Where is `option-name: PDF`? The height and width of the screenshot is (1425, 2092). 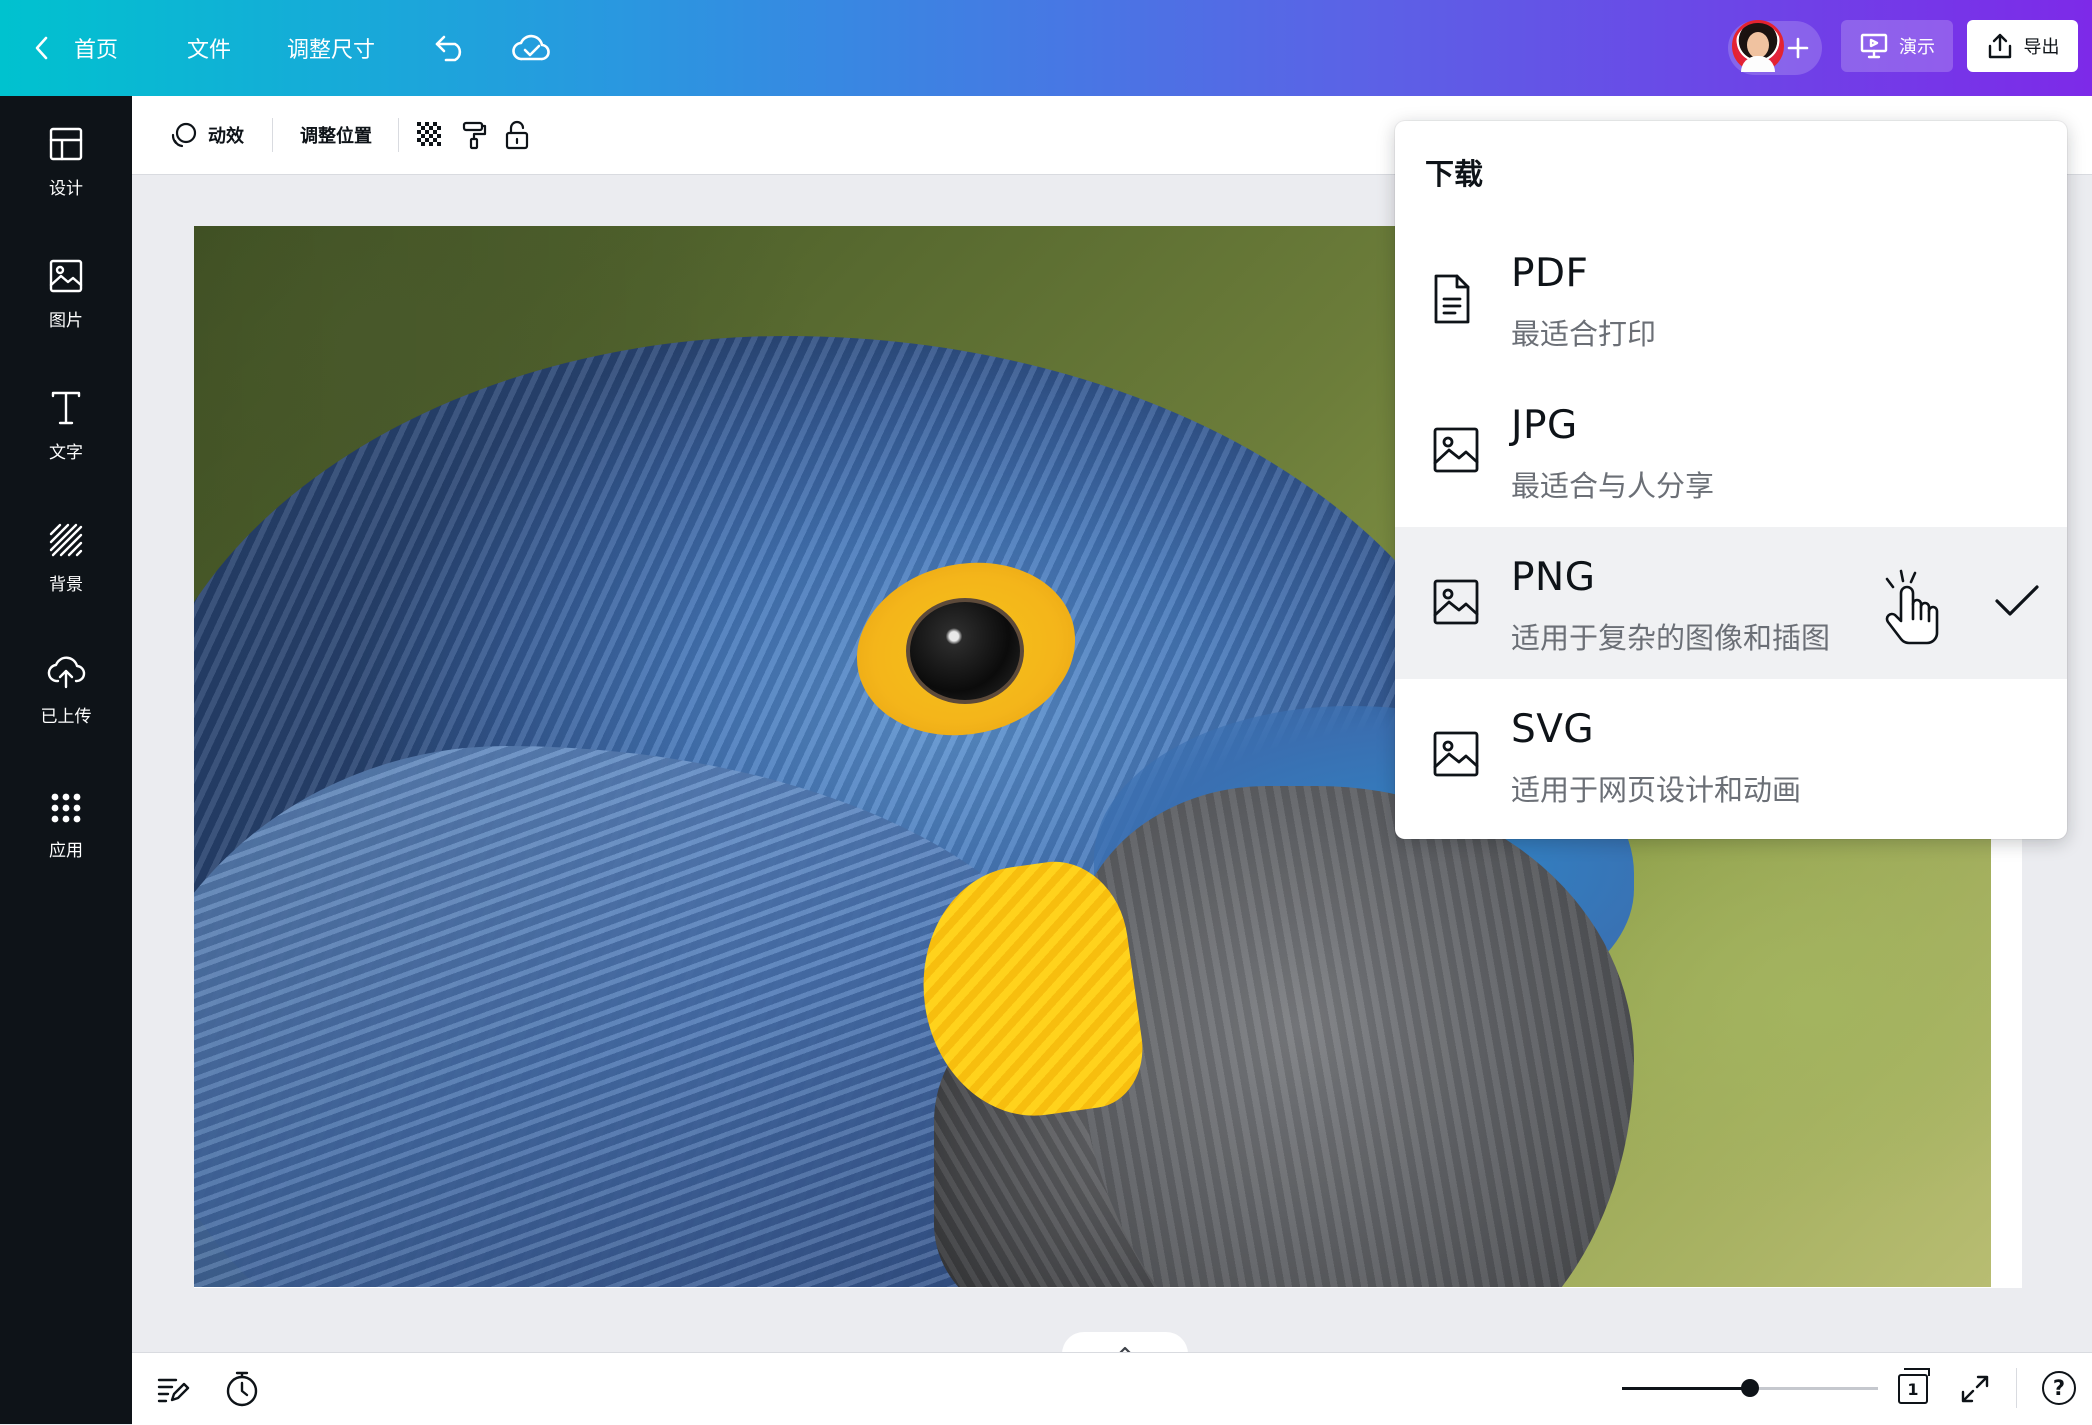 option-name: PDF is located at coordinates (1550, 273).